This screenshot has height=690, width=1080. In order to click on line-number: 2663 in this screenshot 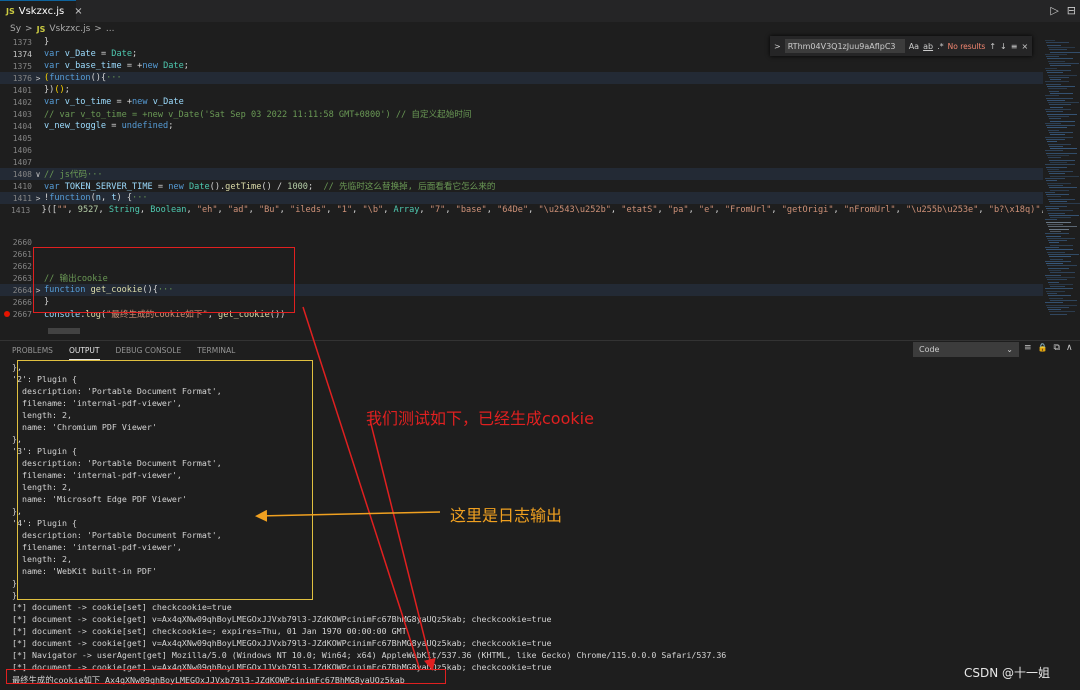, I will do `click(22, 278)`.